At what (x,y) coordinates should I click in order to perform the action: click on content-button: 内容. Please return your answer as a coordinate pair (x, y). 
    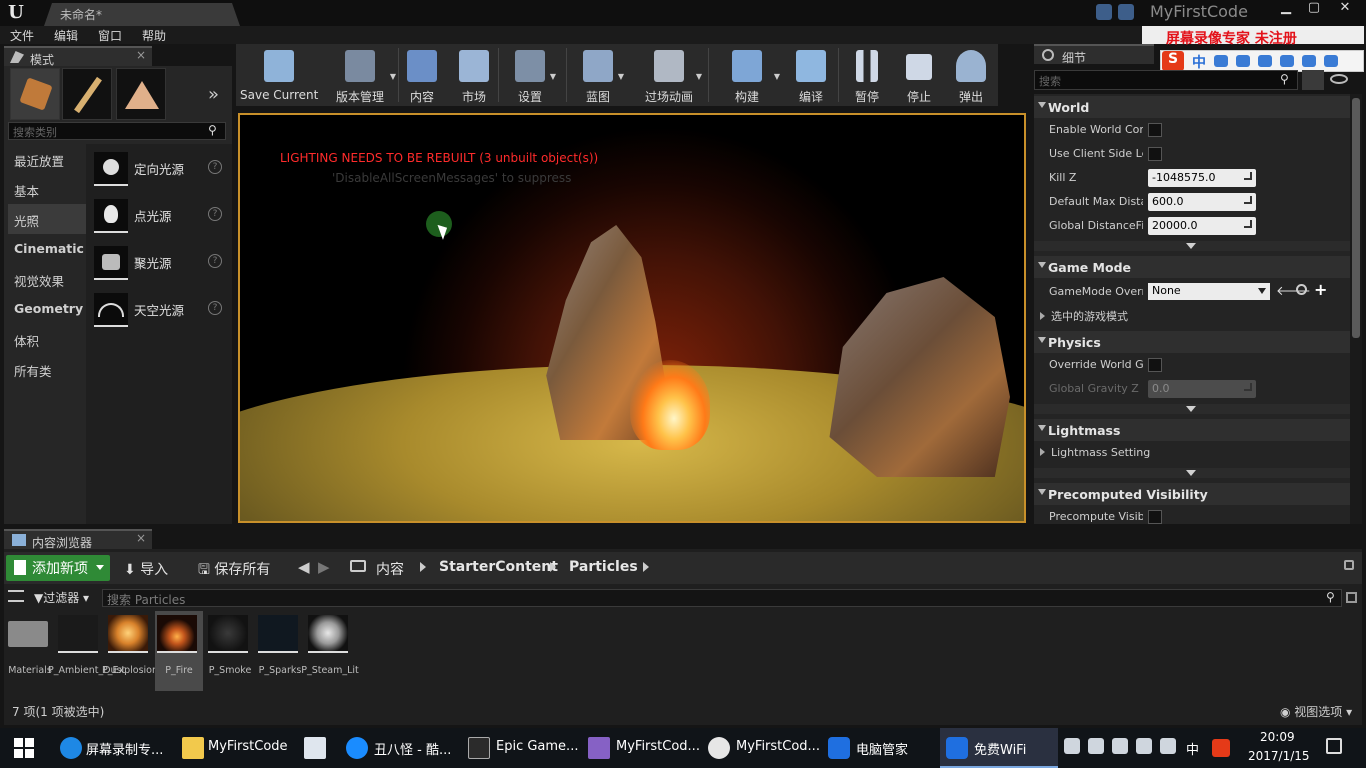
    Looking at the image, I should click on (422, 75).